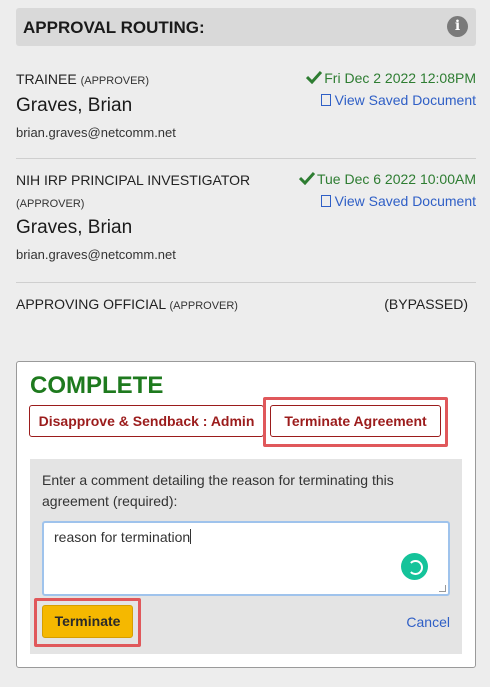  I want to click on terminate-button: Terminate, so click(87, 621).